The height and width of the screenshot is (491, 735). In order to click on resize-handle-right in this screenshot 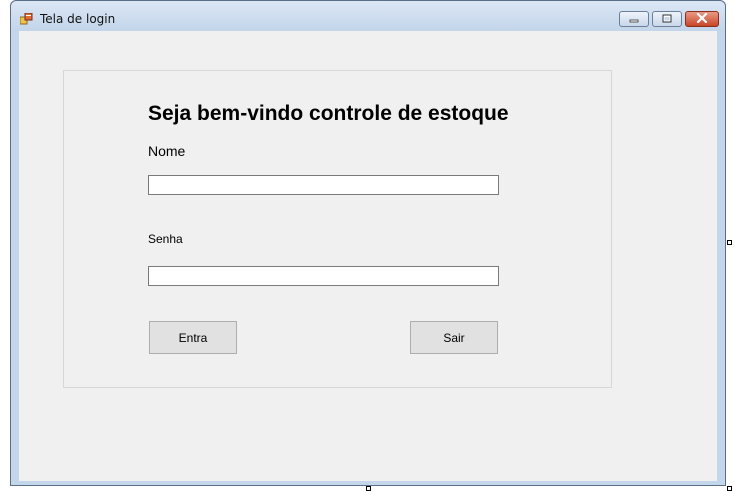, I will do `click(729, 242)`.